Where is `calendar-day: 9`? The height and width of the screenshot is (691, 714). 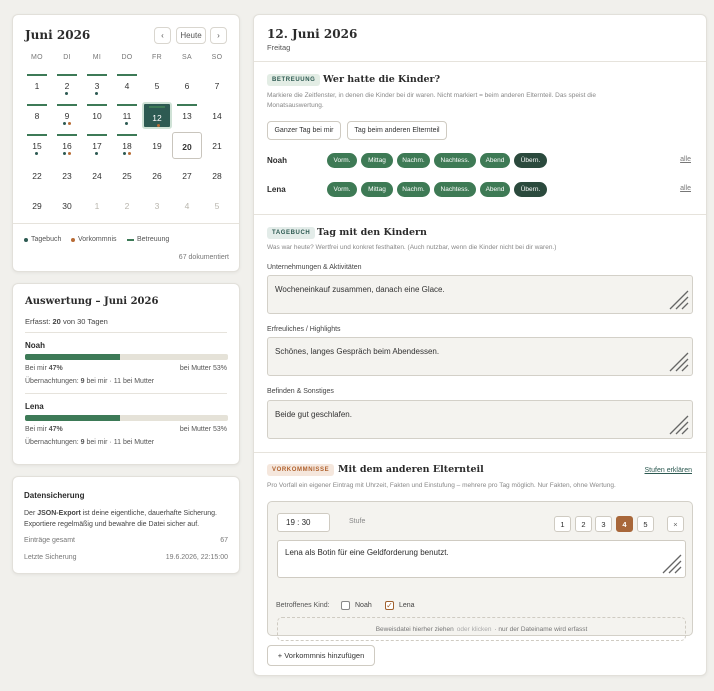
calendar-day: 9 is located at coordinates (67, 115).